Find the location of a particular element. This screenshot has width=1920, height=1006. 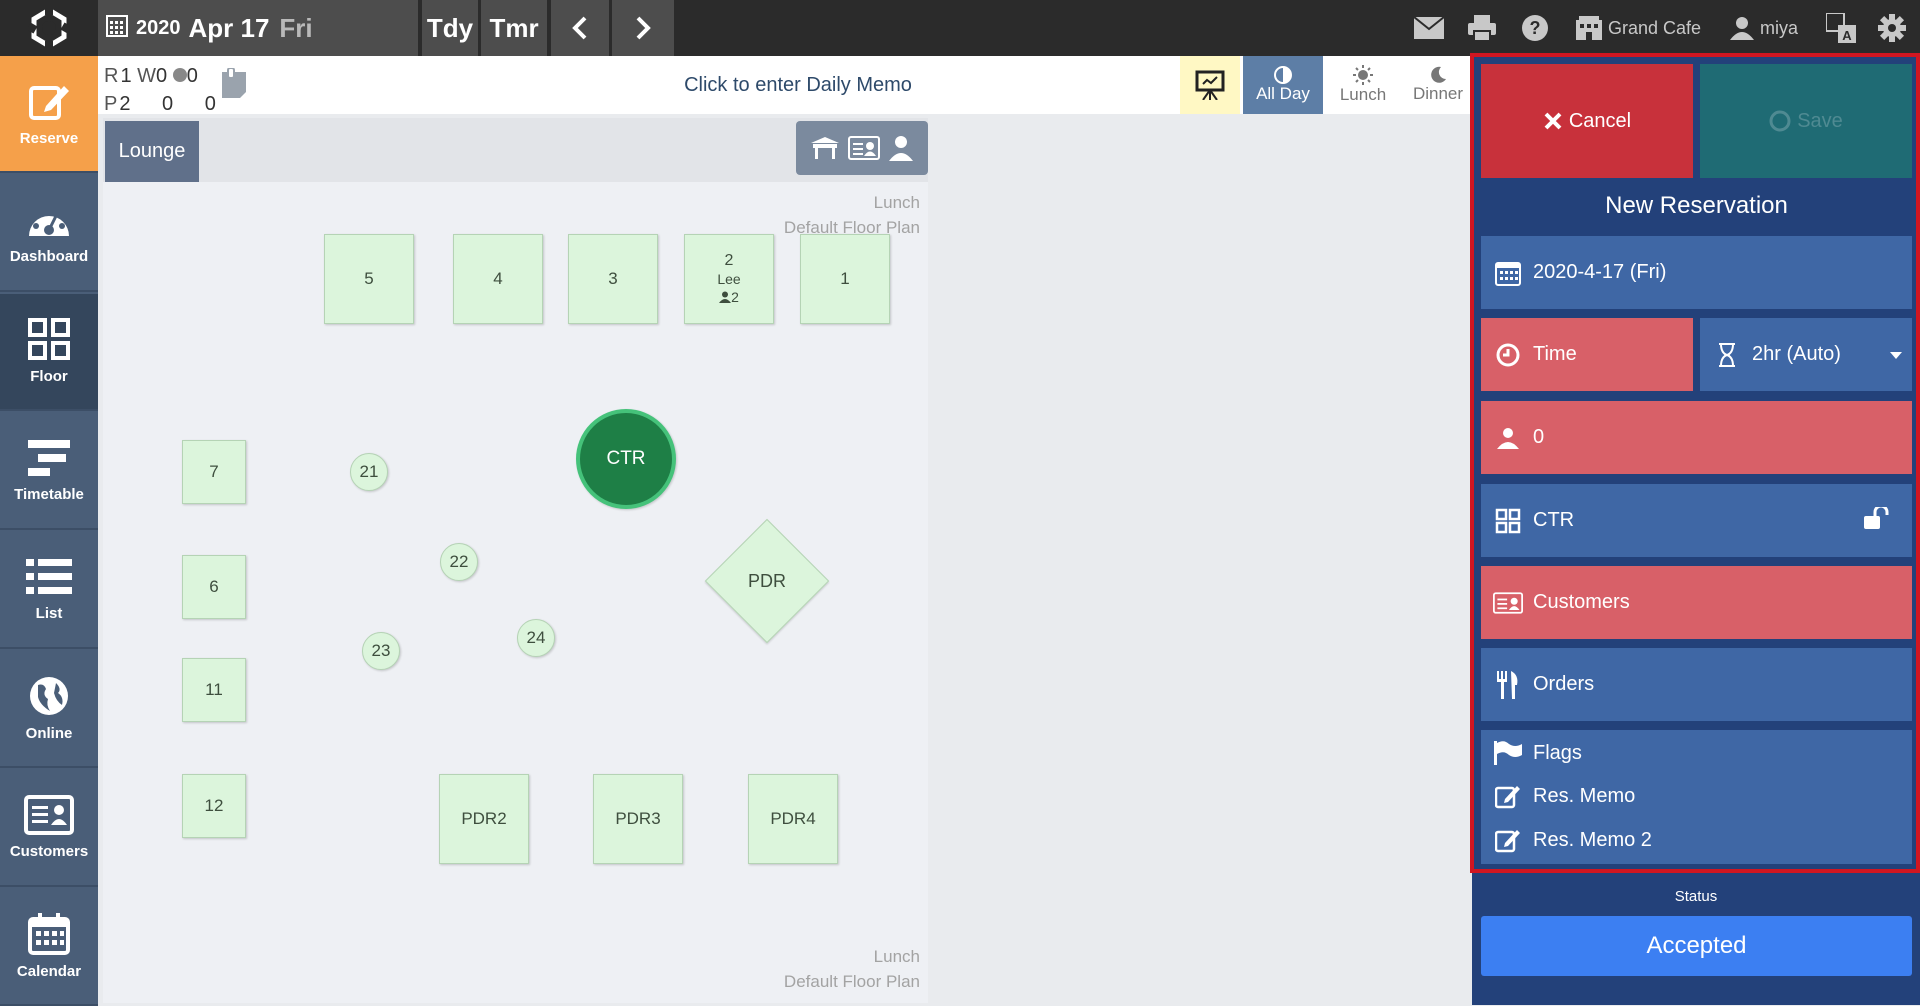

table-label: 7 is located at coordinates (214, 471).